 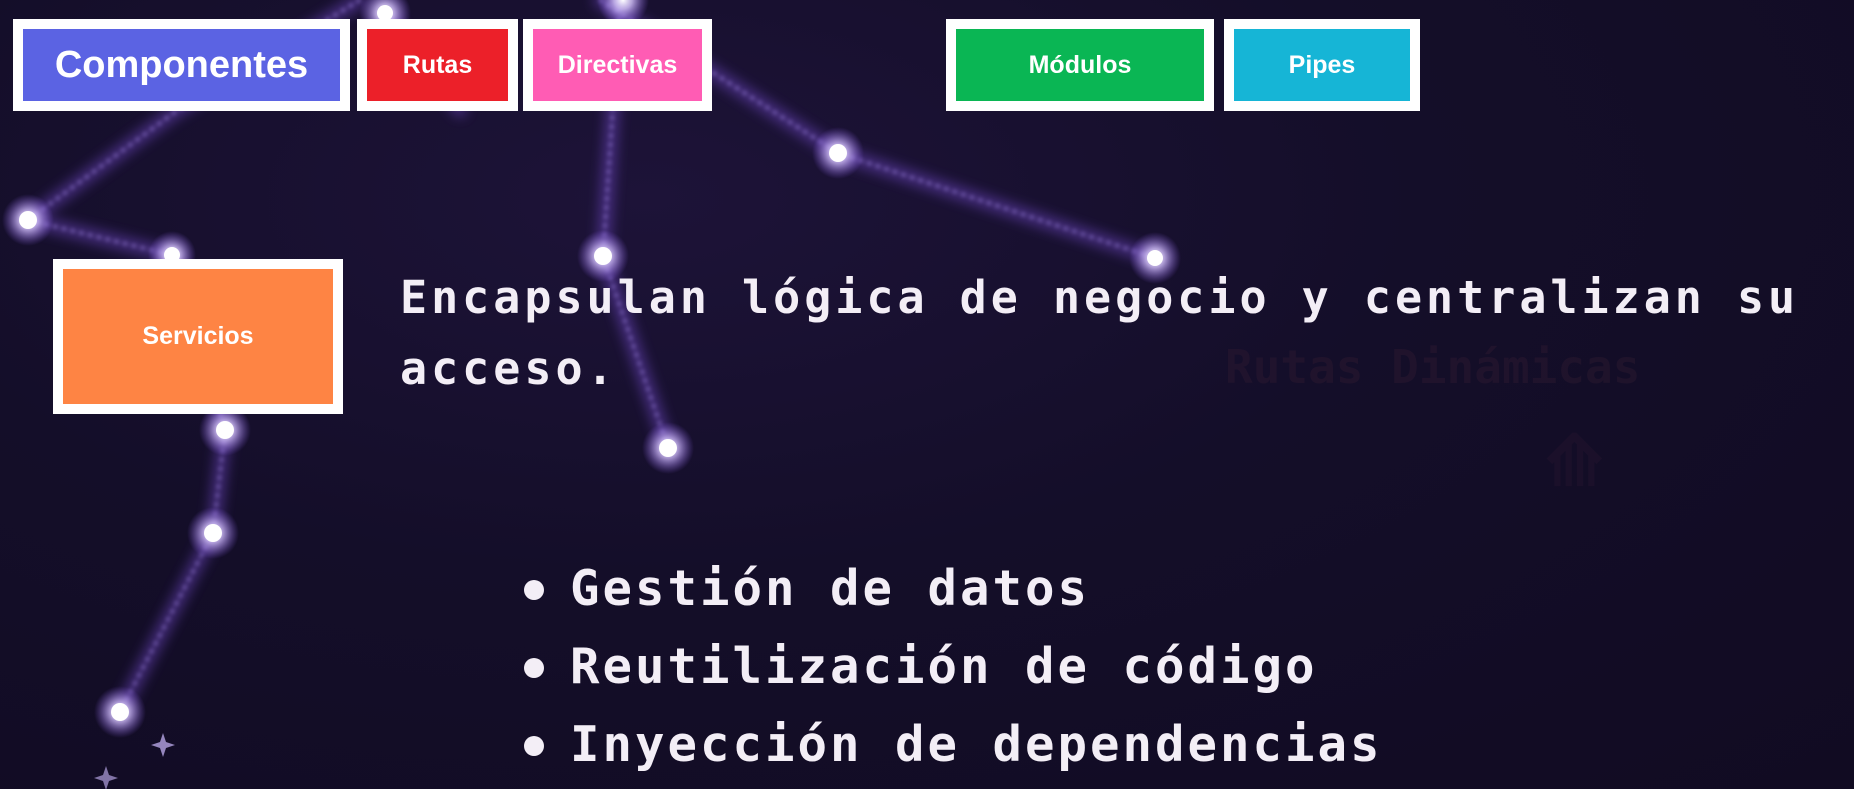 I want to click on list-item: Reutilización de código, so click(x=951, y=667).